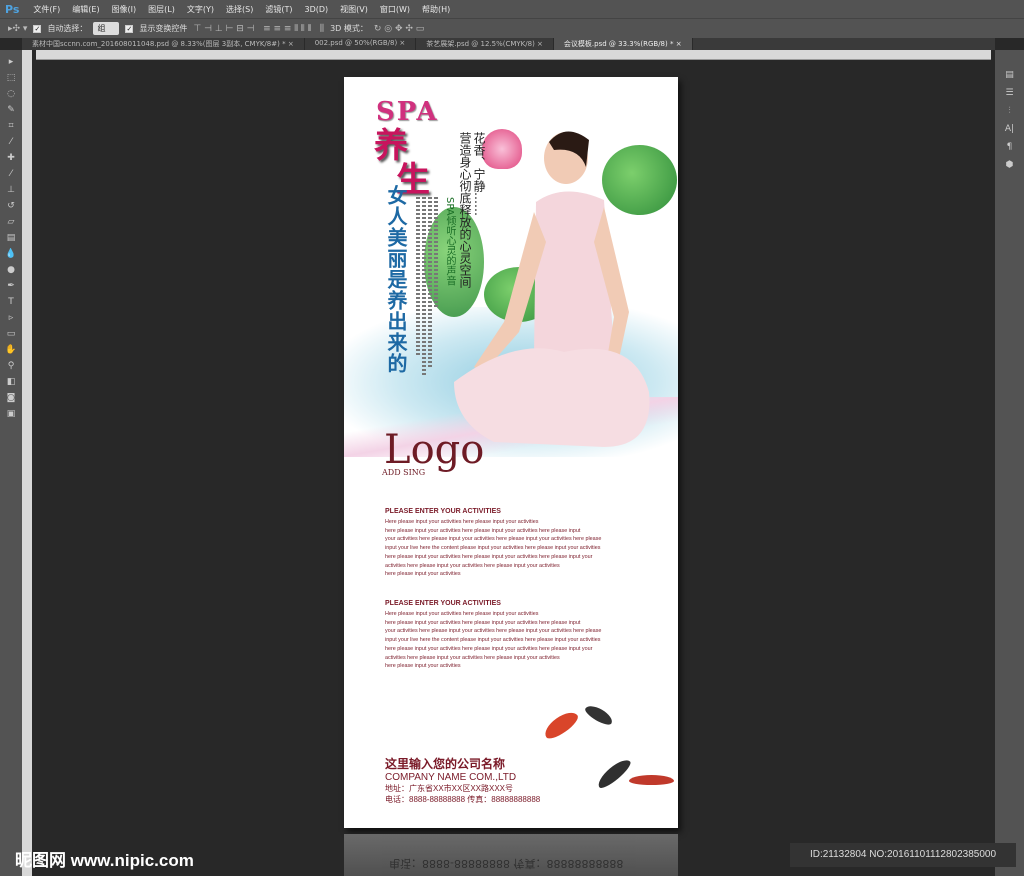 This screenshot has height=876, width=1024. Describe the element at coordinates (11, 190) in the screenshot. I see `stamp-tool-icon: ⊥` at that location.